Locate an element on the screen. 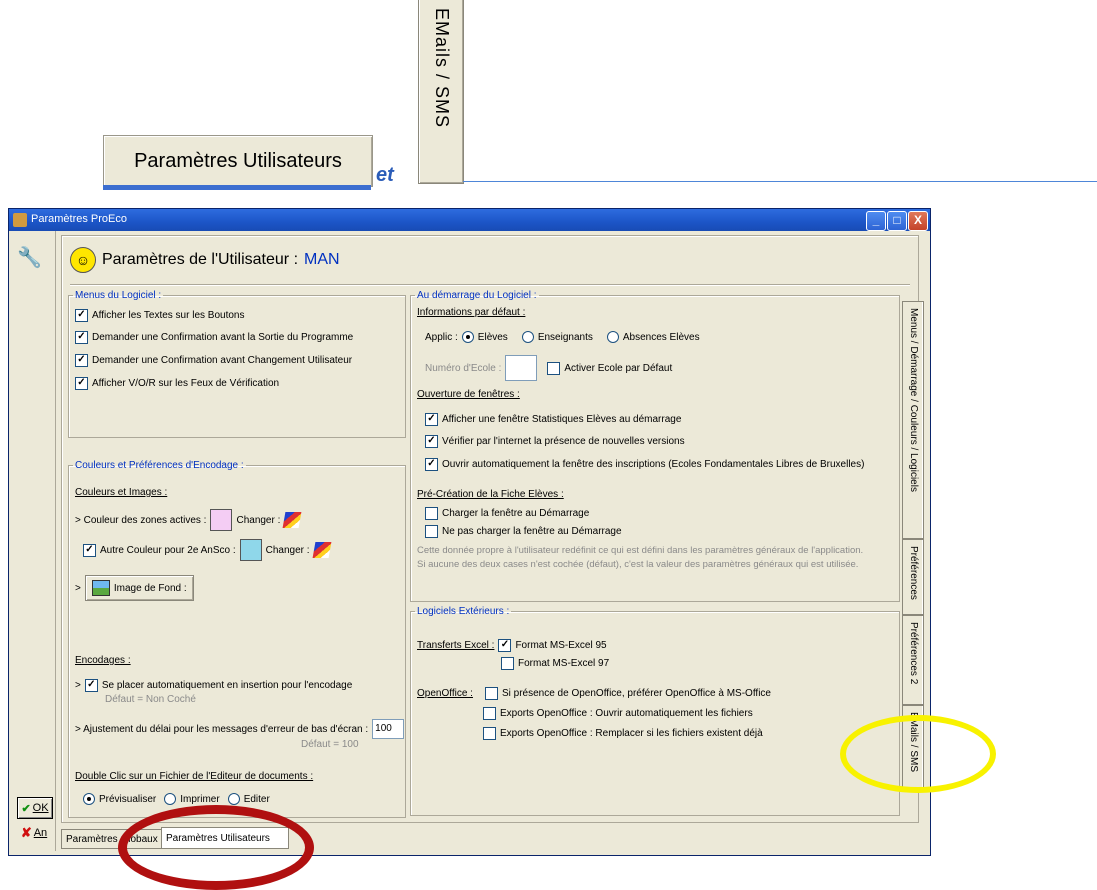 Image resolution: width=1097 pixels, height=890 pixels. radio-print is located at coordinates (170, 799).